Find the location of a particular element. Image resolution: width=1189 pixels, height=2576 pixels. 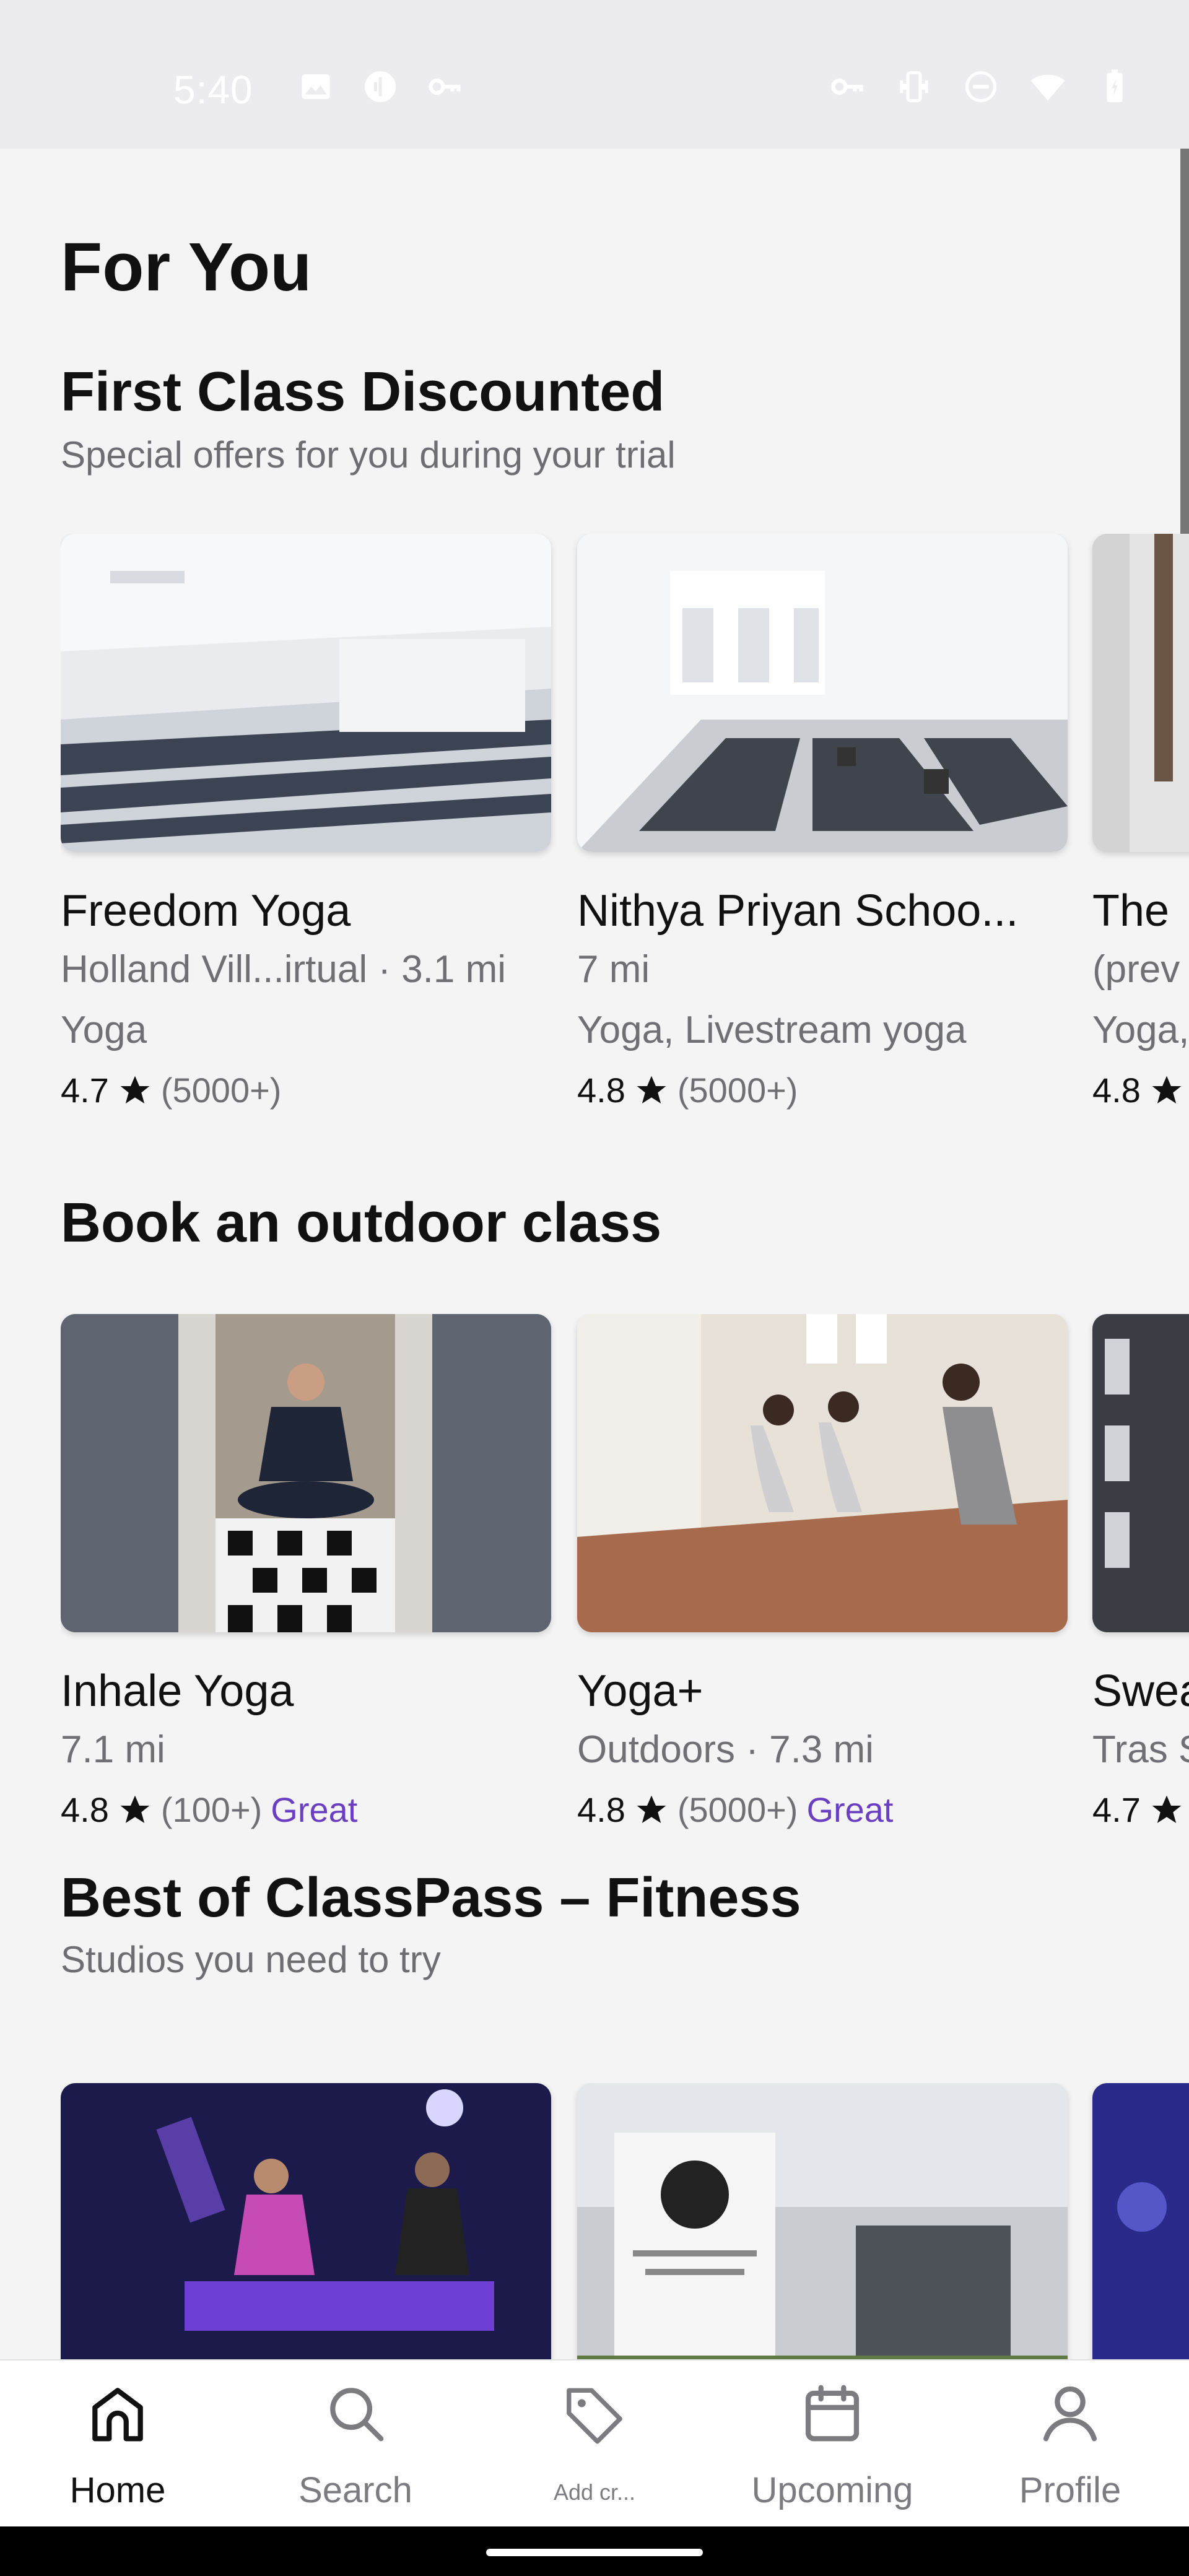

vpn-key-icon is located at coordinates (847, 86).